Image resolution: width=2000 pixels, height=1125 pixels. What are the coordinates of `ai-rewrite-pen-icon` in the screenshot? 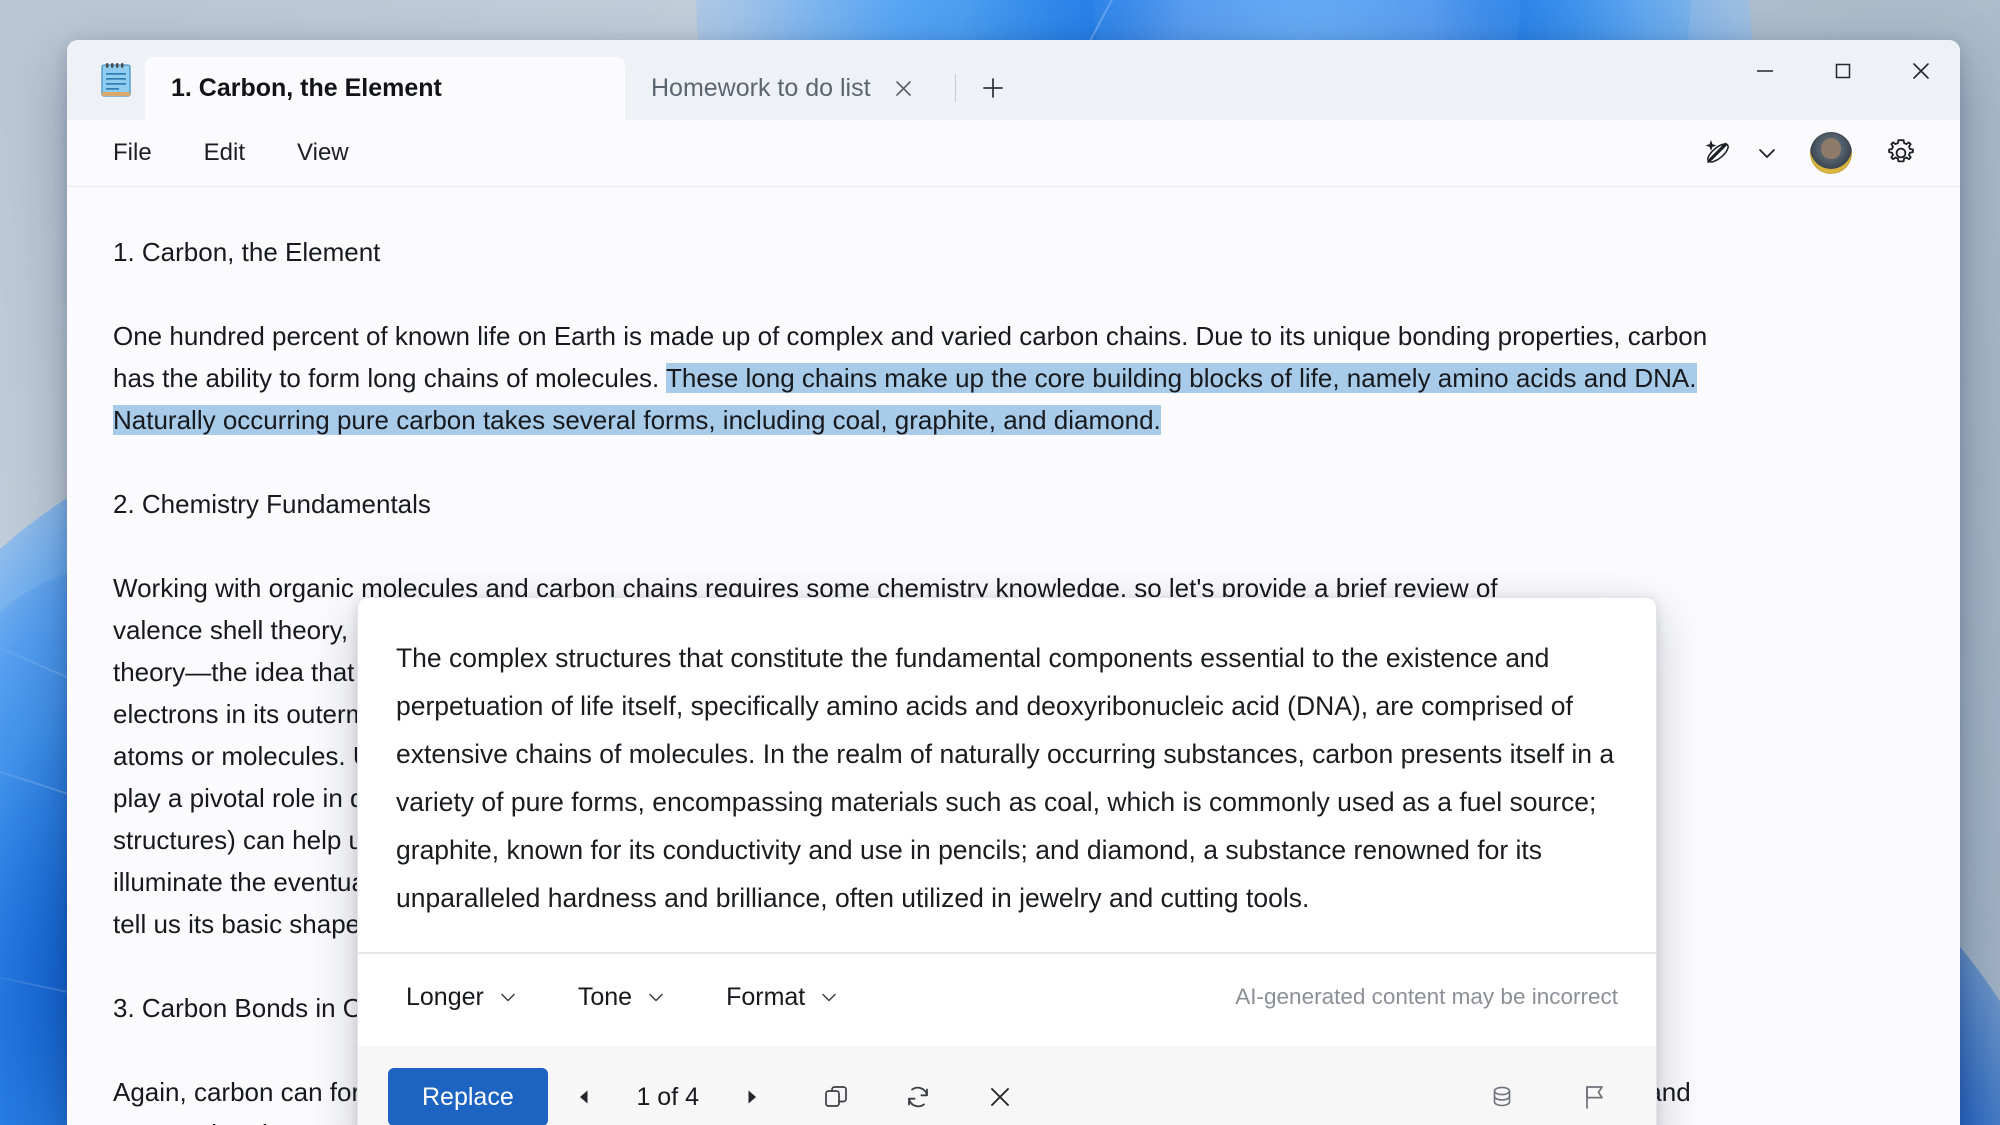 It's located at (1717, 153).